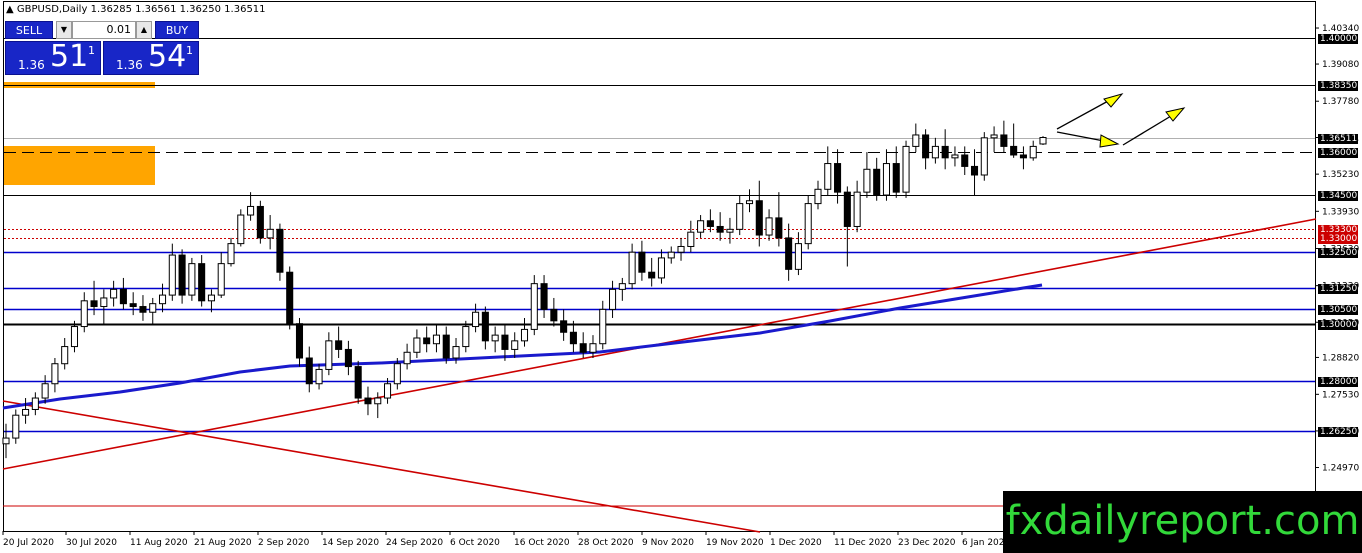 The height and width of the screenshot is (553, 1362). Describe the element at coordinates (1338, 324) in the screenshot. I see `level-price-label: 1.30000` at that location.